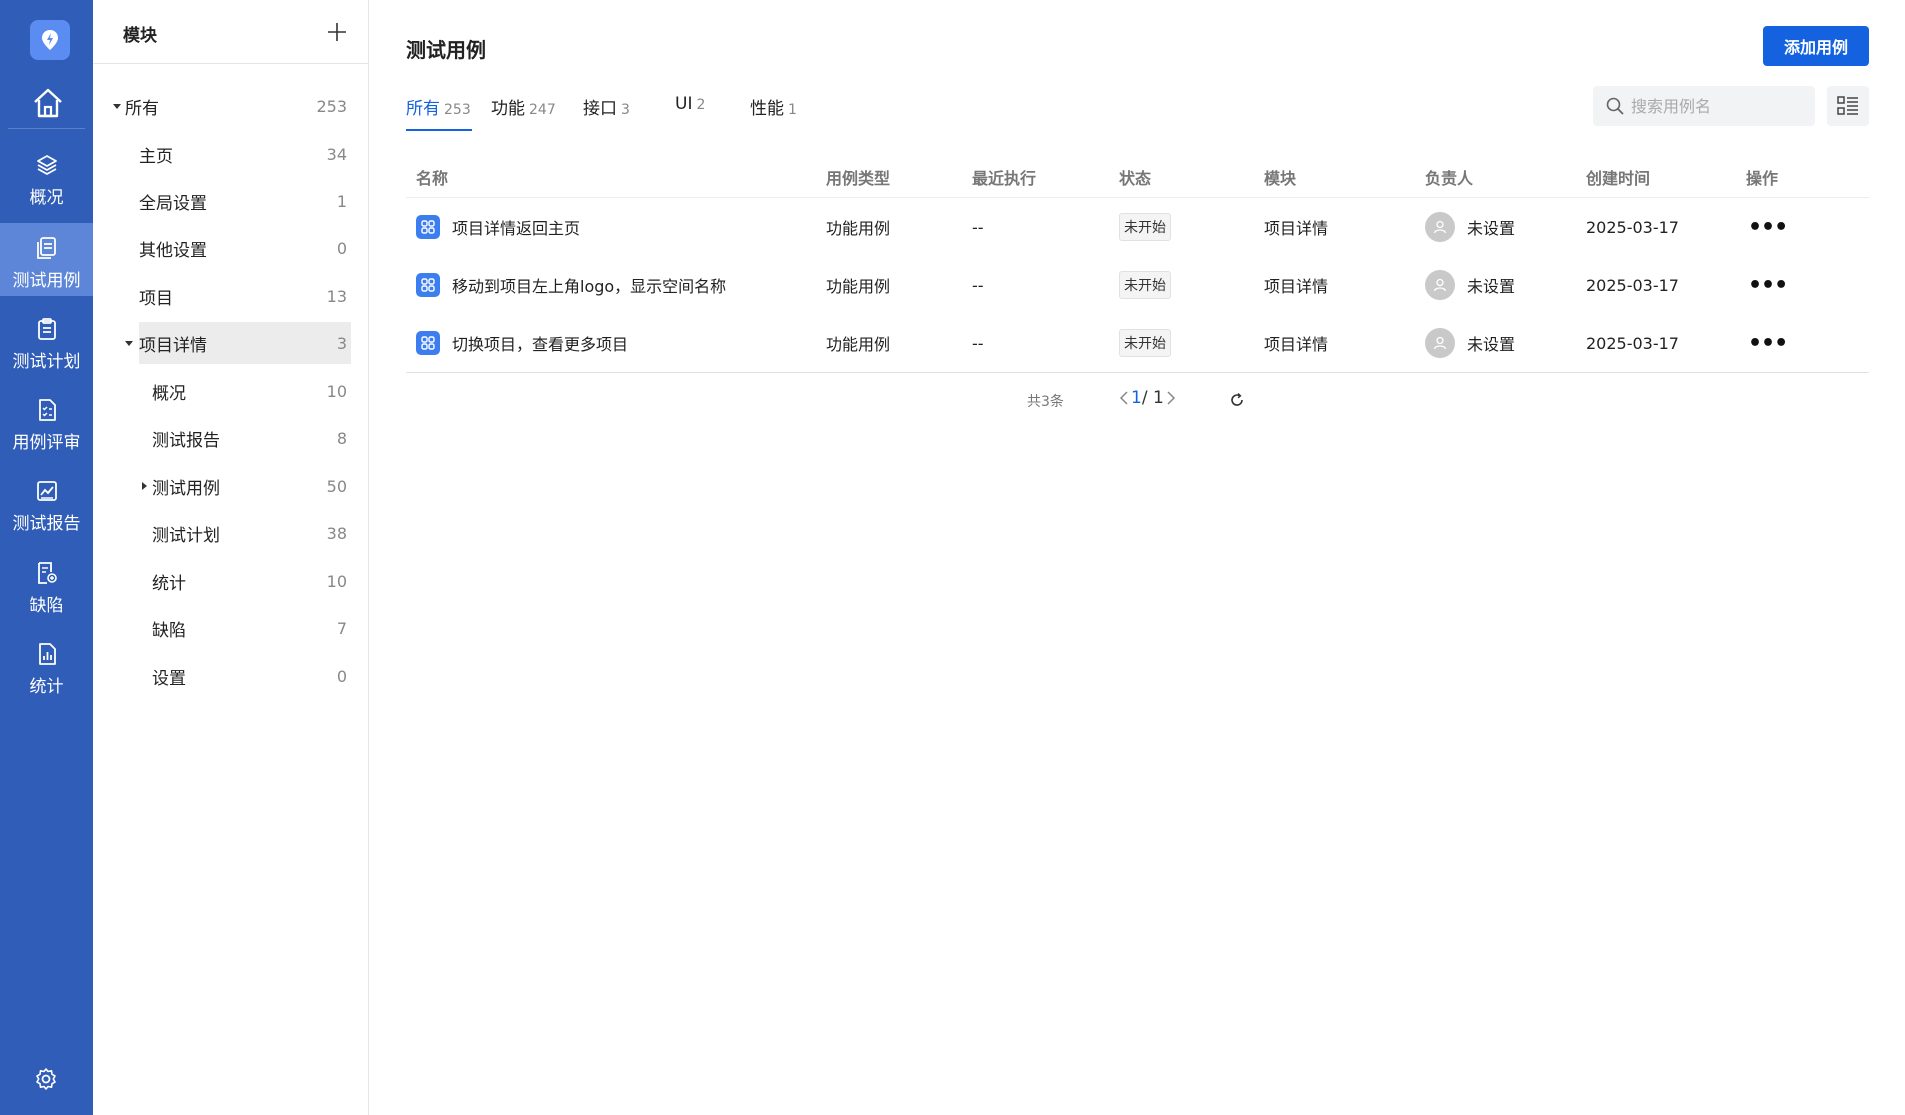 The height and width of the screenshot is (1115, 1905). What do you see at coordinates (186, 535) in the screenshot?
I see `tree-node-label: 测试计划` at bounding box center [186, 535].